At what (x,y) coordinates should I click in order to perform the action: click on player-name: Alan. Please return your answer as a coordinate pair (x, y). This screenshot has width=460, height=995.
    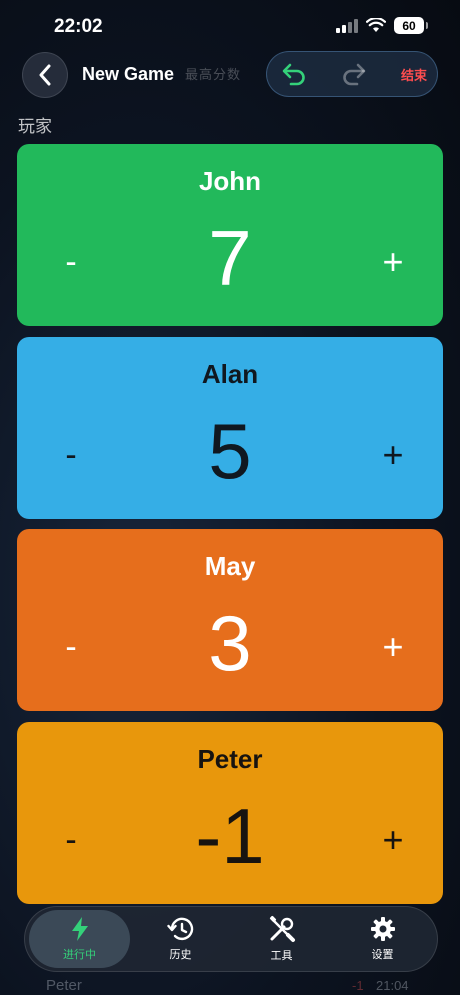
    Looking at the image, I should click on (230, 374).